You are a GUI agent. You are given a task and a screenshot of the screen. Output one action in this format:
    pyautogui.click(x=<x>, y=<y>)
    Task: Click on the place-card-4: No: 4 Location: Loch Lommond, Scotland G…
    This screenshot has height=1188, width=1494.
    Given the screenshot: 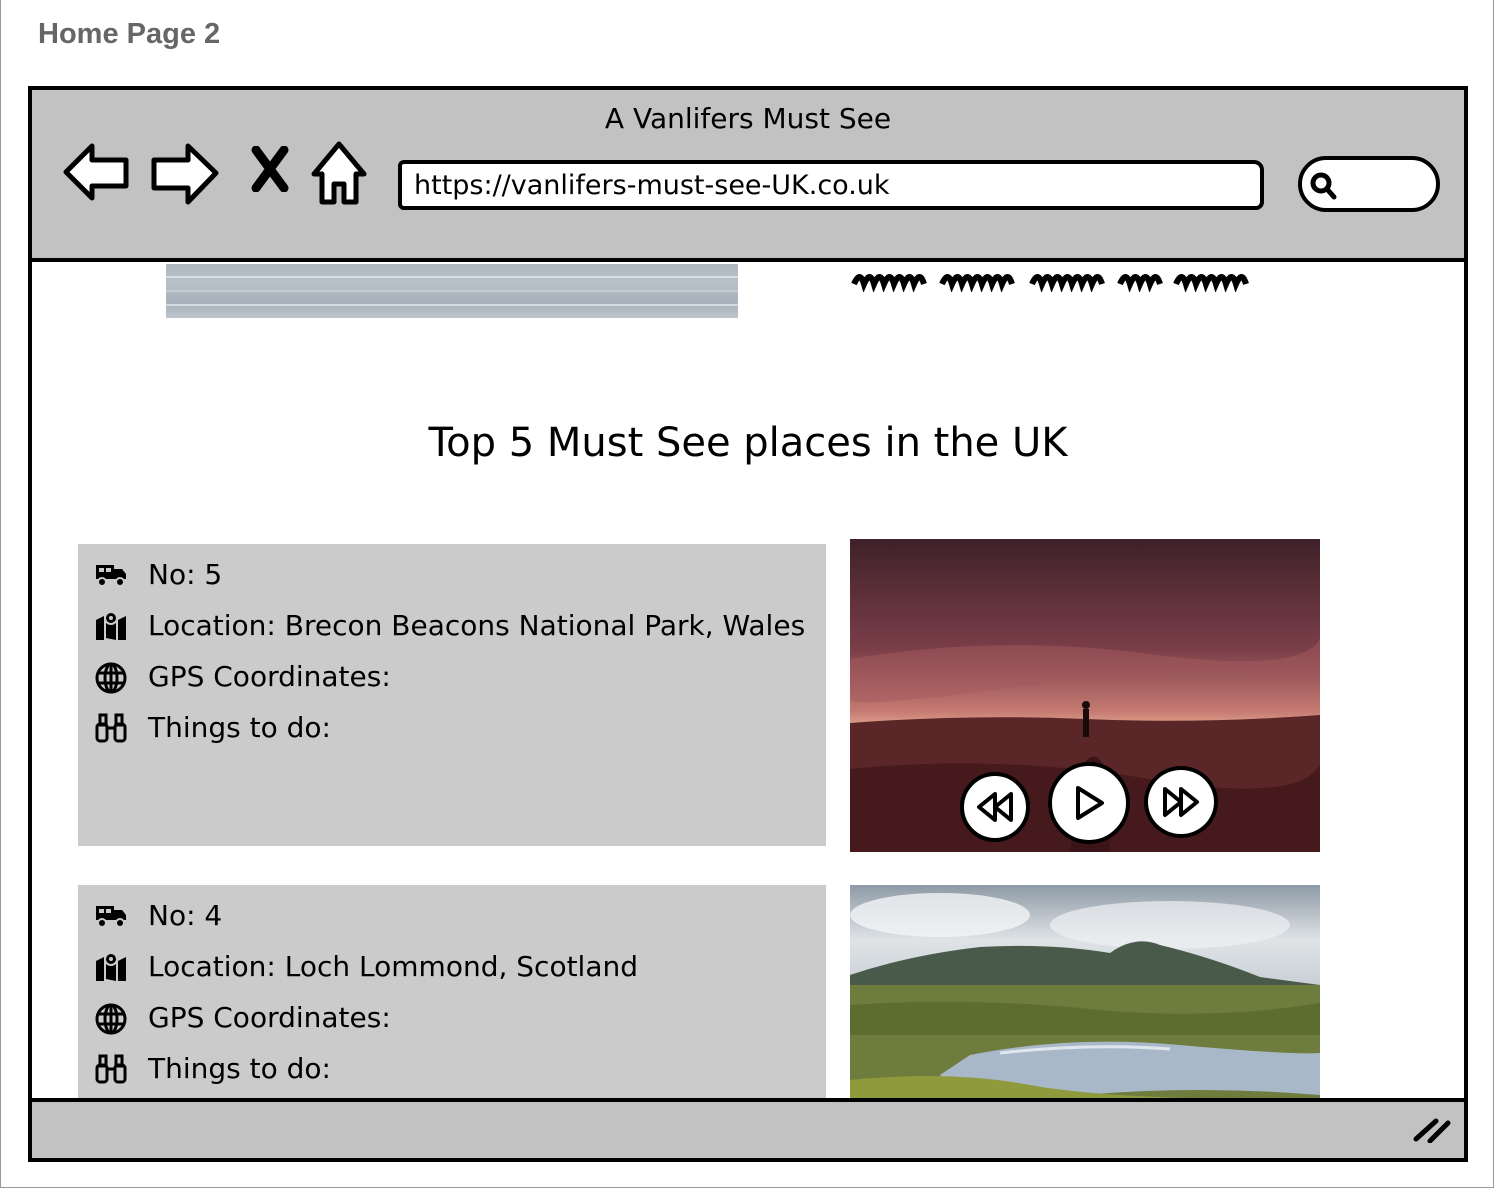 What is the action you would take?
    pyautogui.click(x=452, y=991)
    